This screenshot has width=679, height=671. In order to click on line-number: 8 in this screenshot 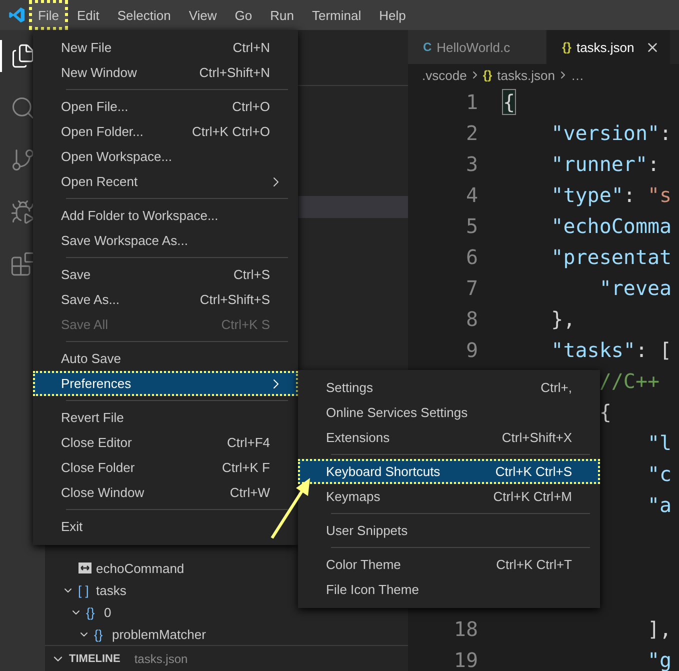, I will do `click(471, 318)`.